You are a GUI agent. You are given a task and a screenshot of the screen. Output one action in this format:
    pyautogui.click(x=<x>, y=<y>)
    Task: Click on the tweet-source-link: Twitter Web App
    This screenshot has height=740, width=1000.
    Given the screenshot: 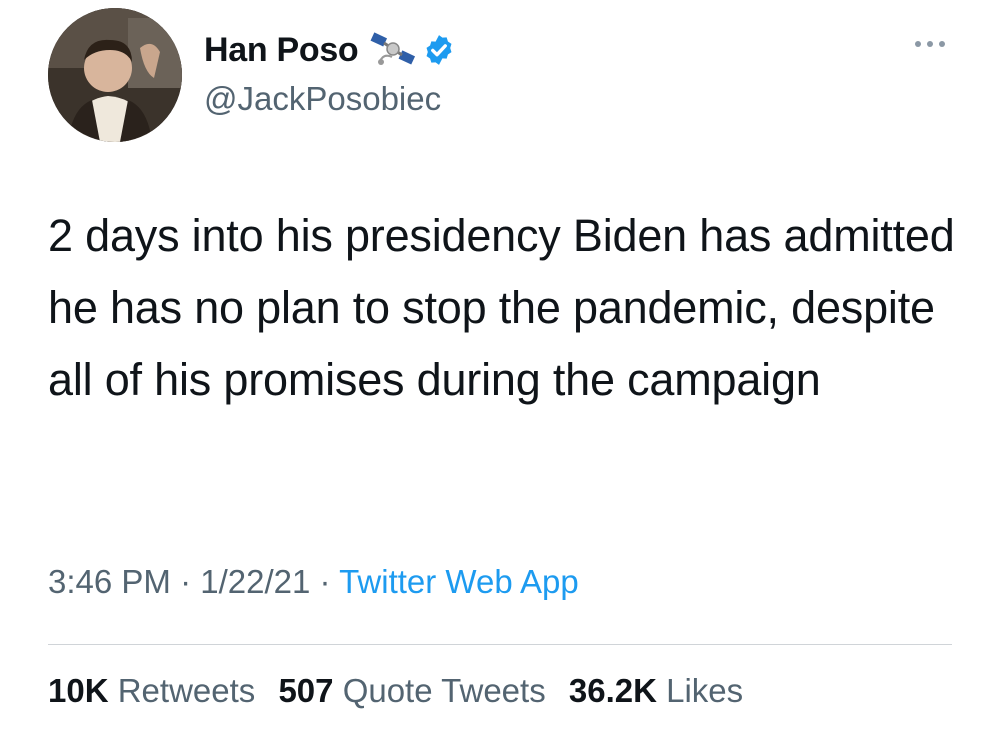 What is the action you would take?
    pyautogui.click(x=459, y=581)
    